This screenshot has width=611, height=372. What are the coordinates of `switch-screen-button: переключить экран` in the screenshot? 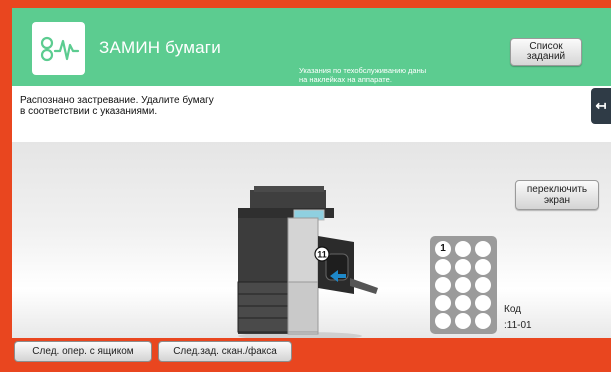 It's located at (557, 195).